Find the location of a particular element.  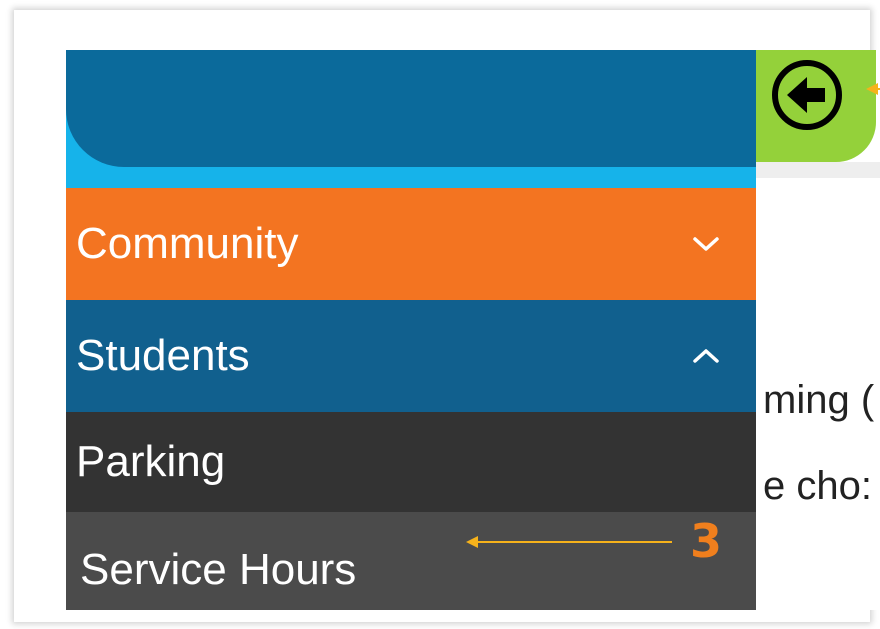

back-tab is located at coordinates (816, 106).